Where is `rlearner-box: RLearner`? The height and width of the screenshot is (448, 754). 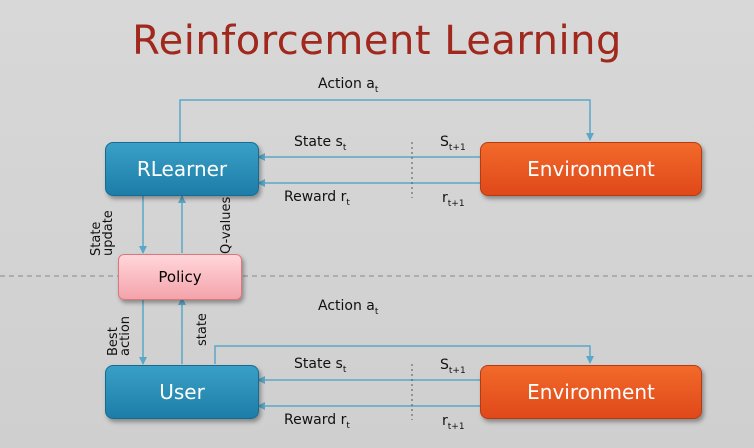 rlearner-box: RLearner is located at coordinates (182, 169).